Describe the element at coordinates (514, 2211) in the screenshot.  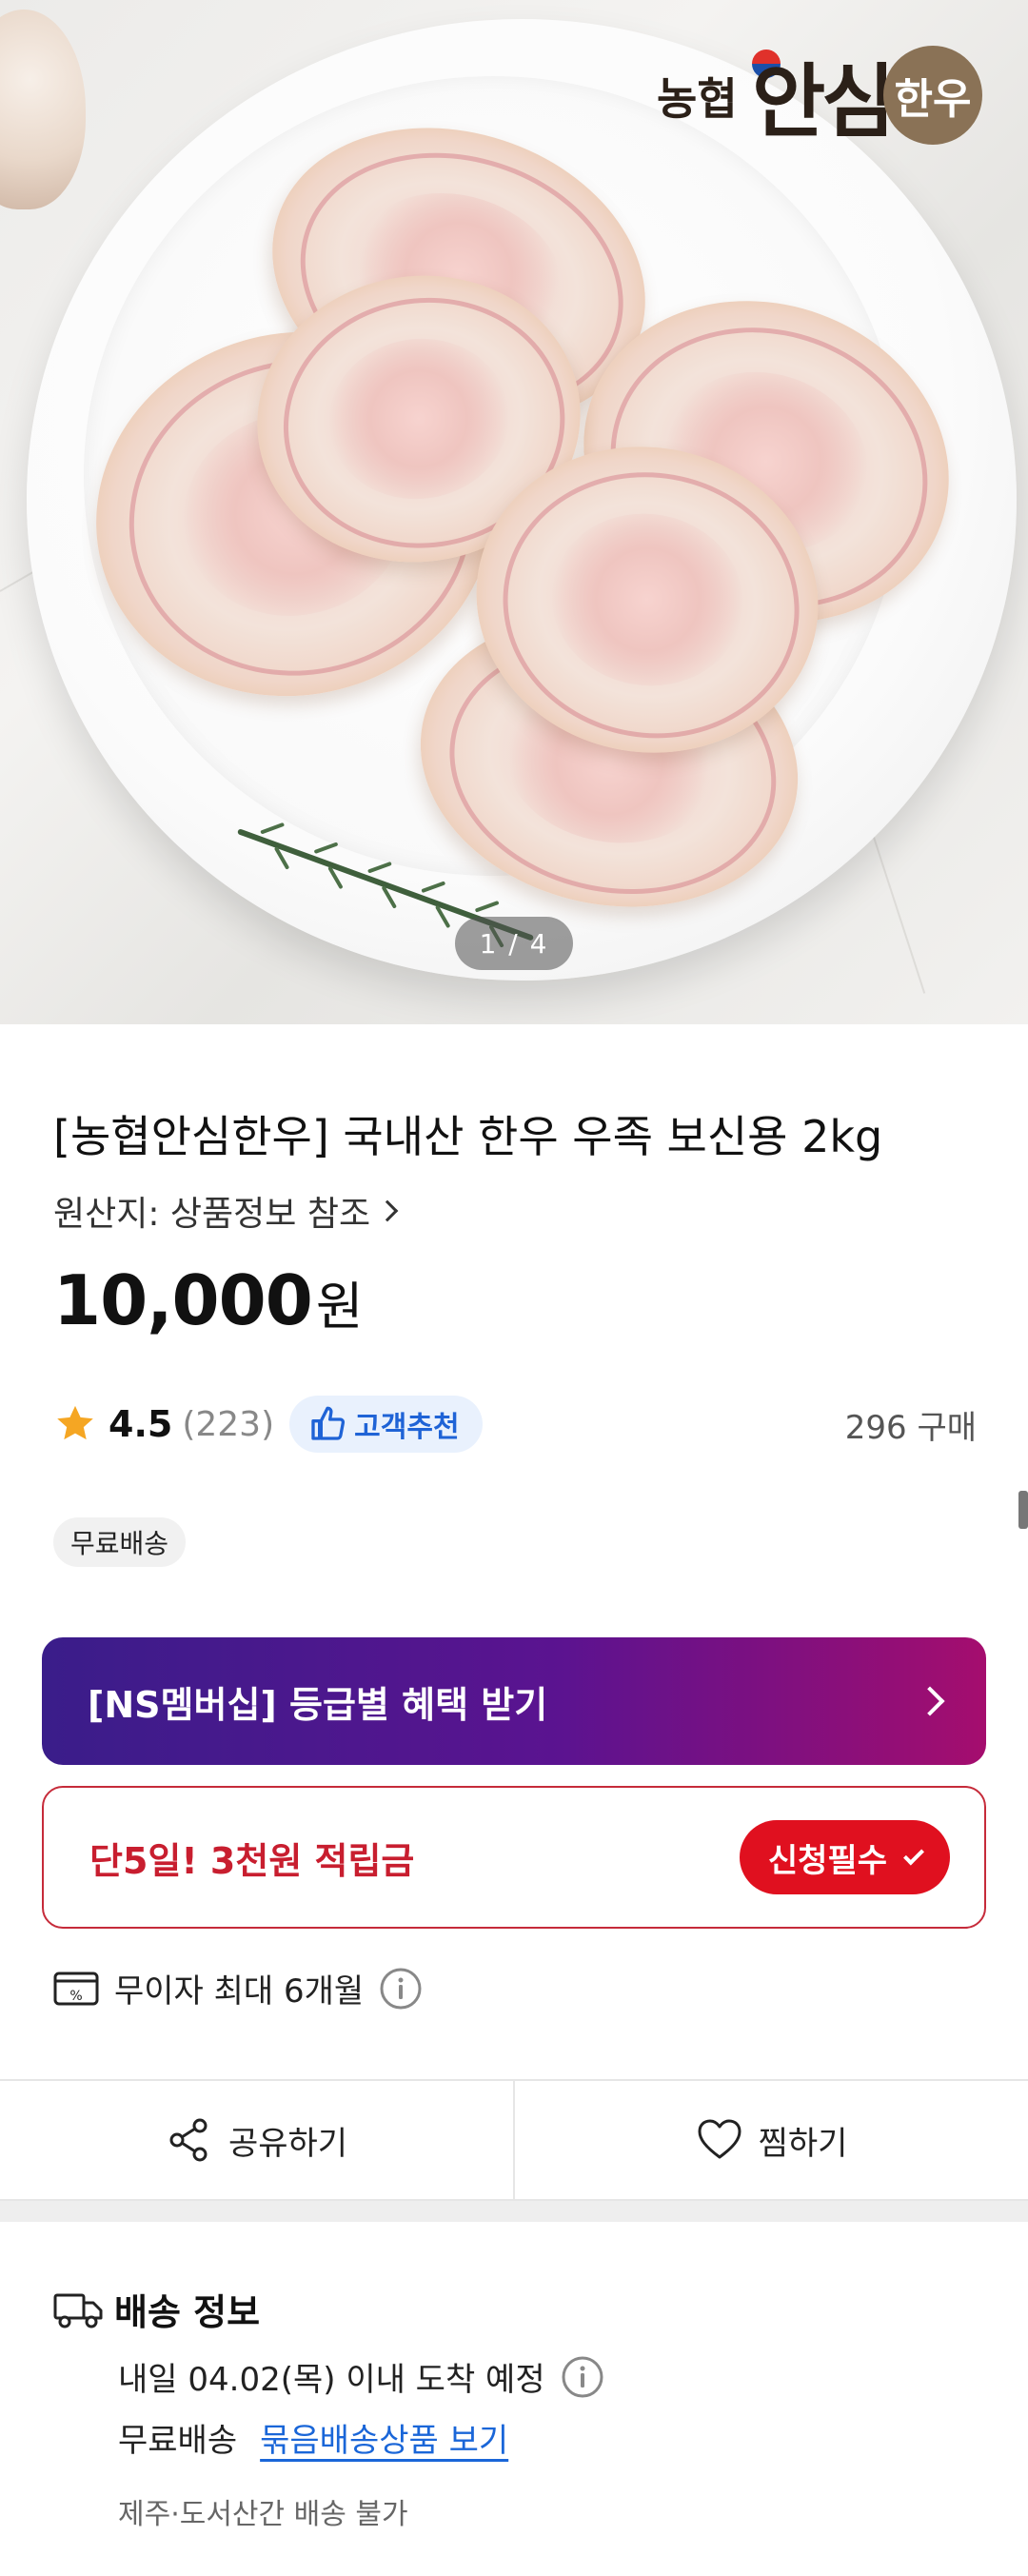
I see `section-divider` at that location.